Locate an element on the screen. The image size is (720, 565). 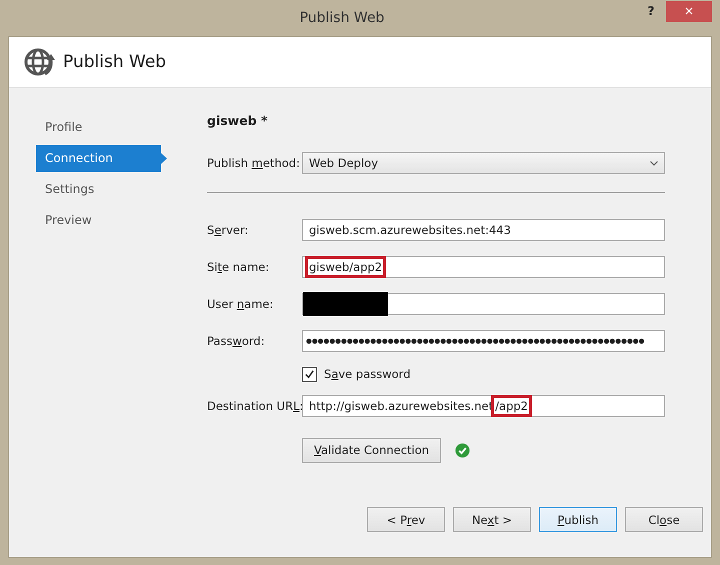
help-button: ? is located at coordinates (651, 11).